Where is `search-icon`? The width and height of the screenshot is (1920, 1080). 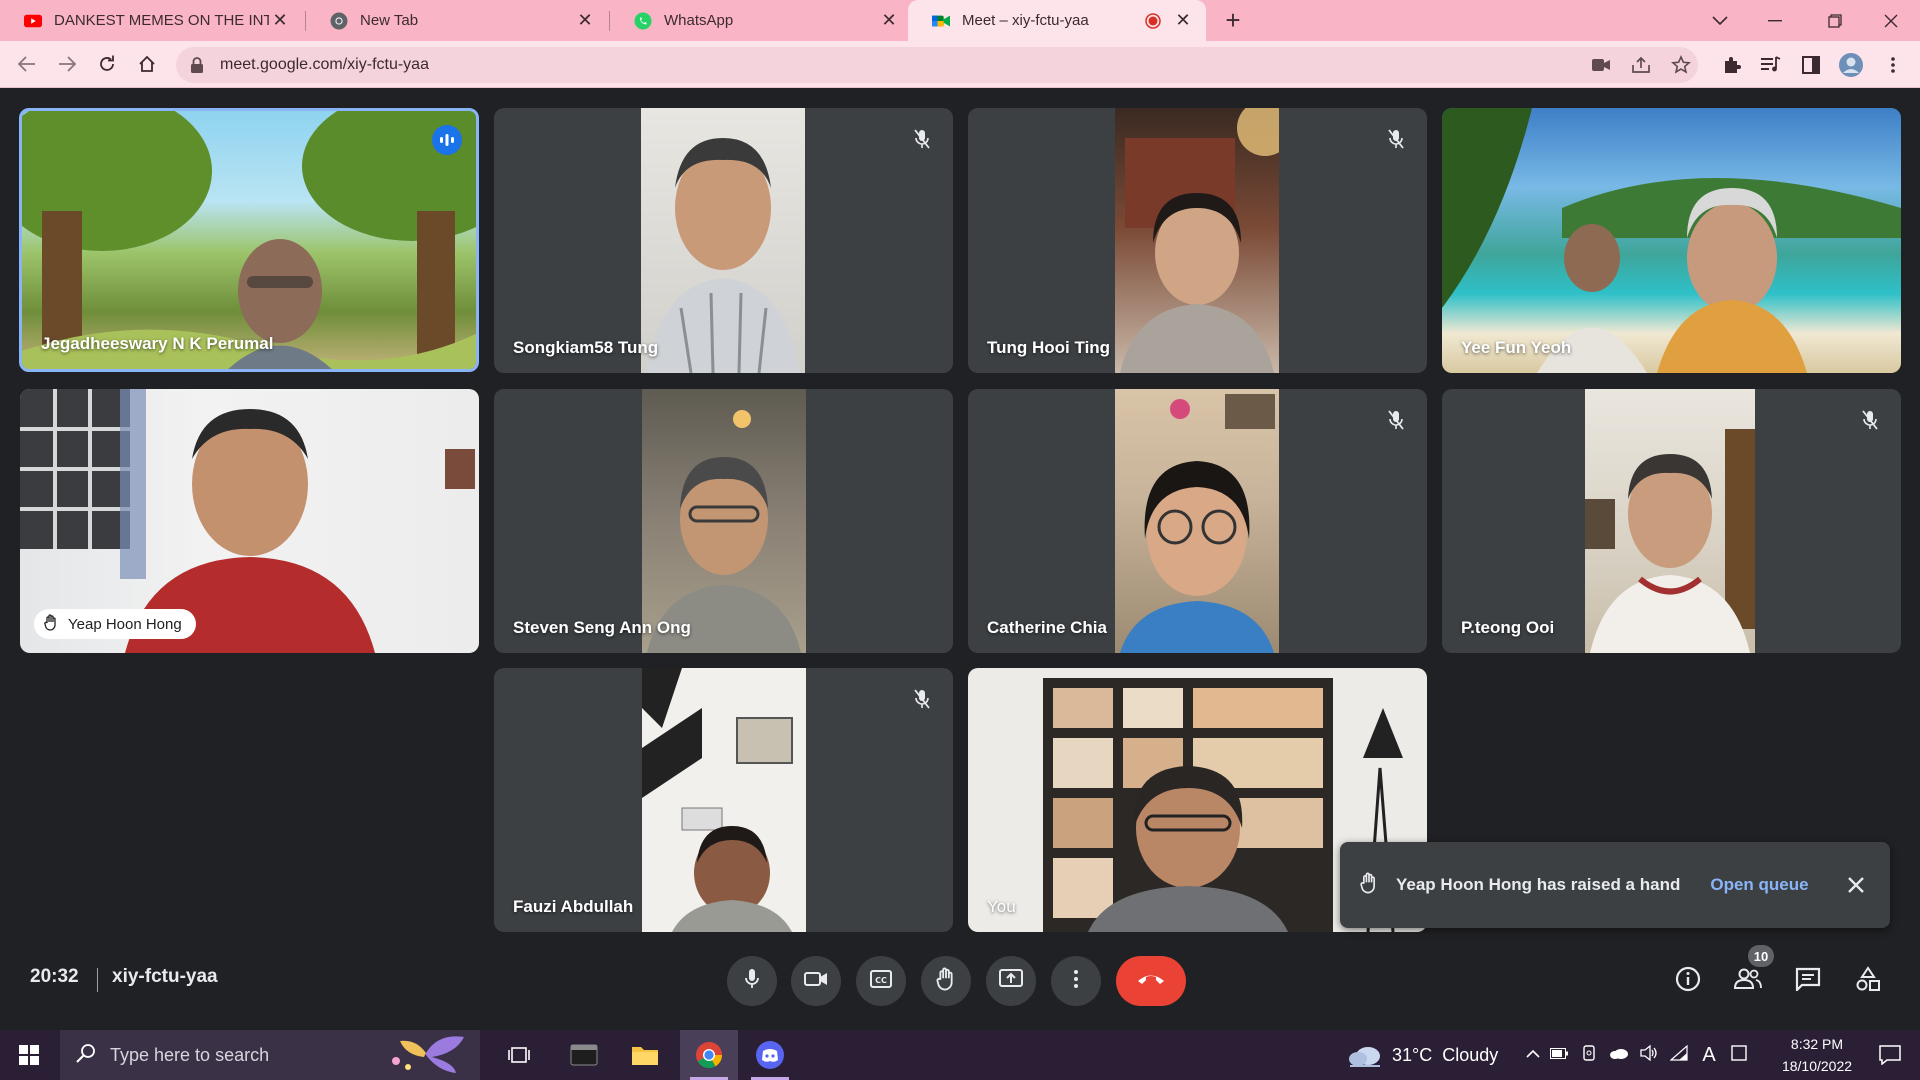 search-icon is located at coordinates (86, 1055).